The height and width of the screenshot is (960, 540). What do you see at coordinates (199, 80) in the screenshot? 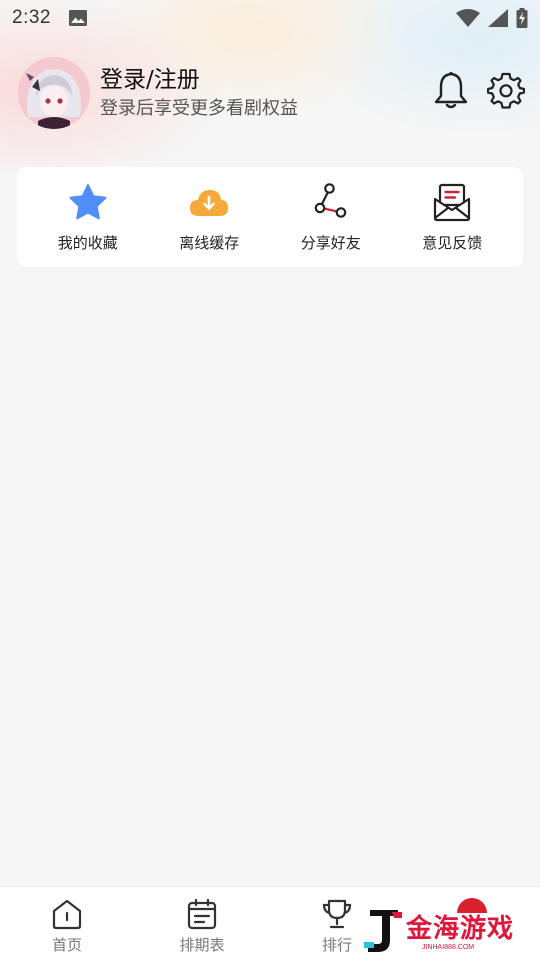
I see `login-register-title: 登录/注册` at bounding box center [199, 80].